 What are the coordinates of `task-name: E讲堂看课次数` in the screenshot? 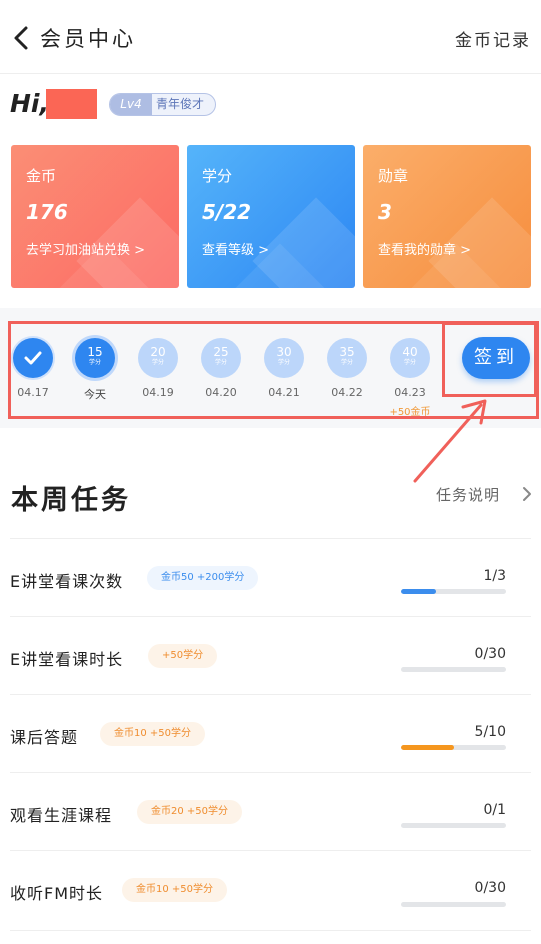 It's located at (67, 581).